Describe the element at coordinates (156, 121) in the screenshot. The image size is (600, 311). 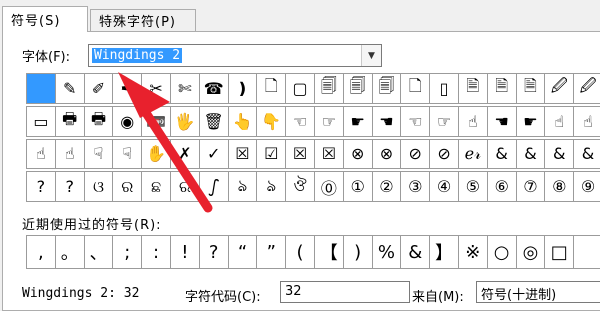
I see `symbol-cell: 📼` at that location.